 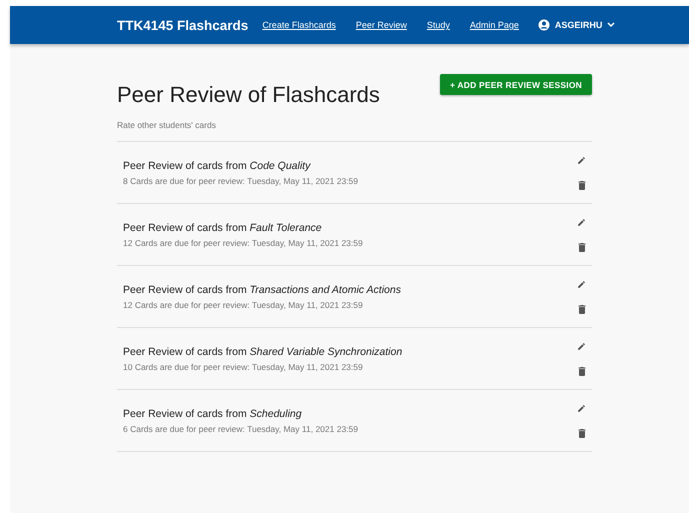 I want to click on session-title: Peer Review of cards from Transactions and Atomic Actions, so click(x=262, y=290).